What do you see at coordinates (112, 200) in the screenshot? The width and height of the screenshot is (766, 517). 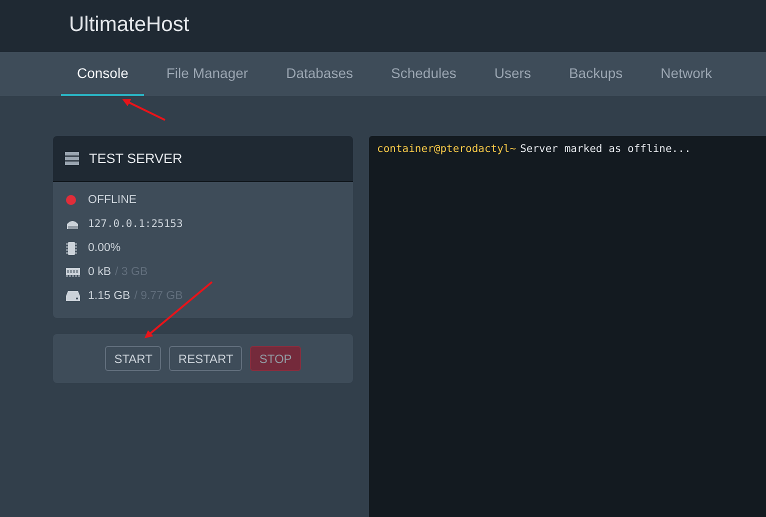 I see `status-text: OFFLINE` at bounding box center [112, 200].